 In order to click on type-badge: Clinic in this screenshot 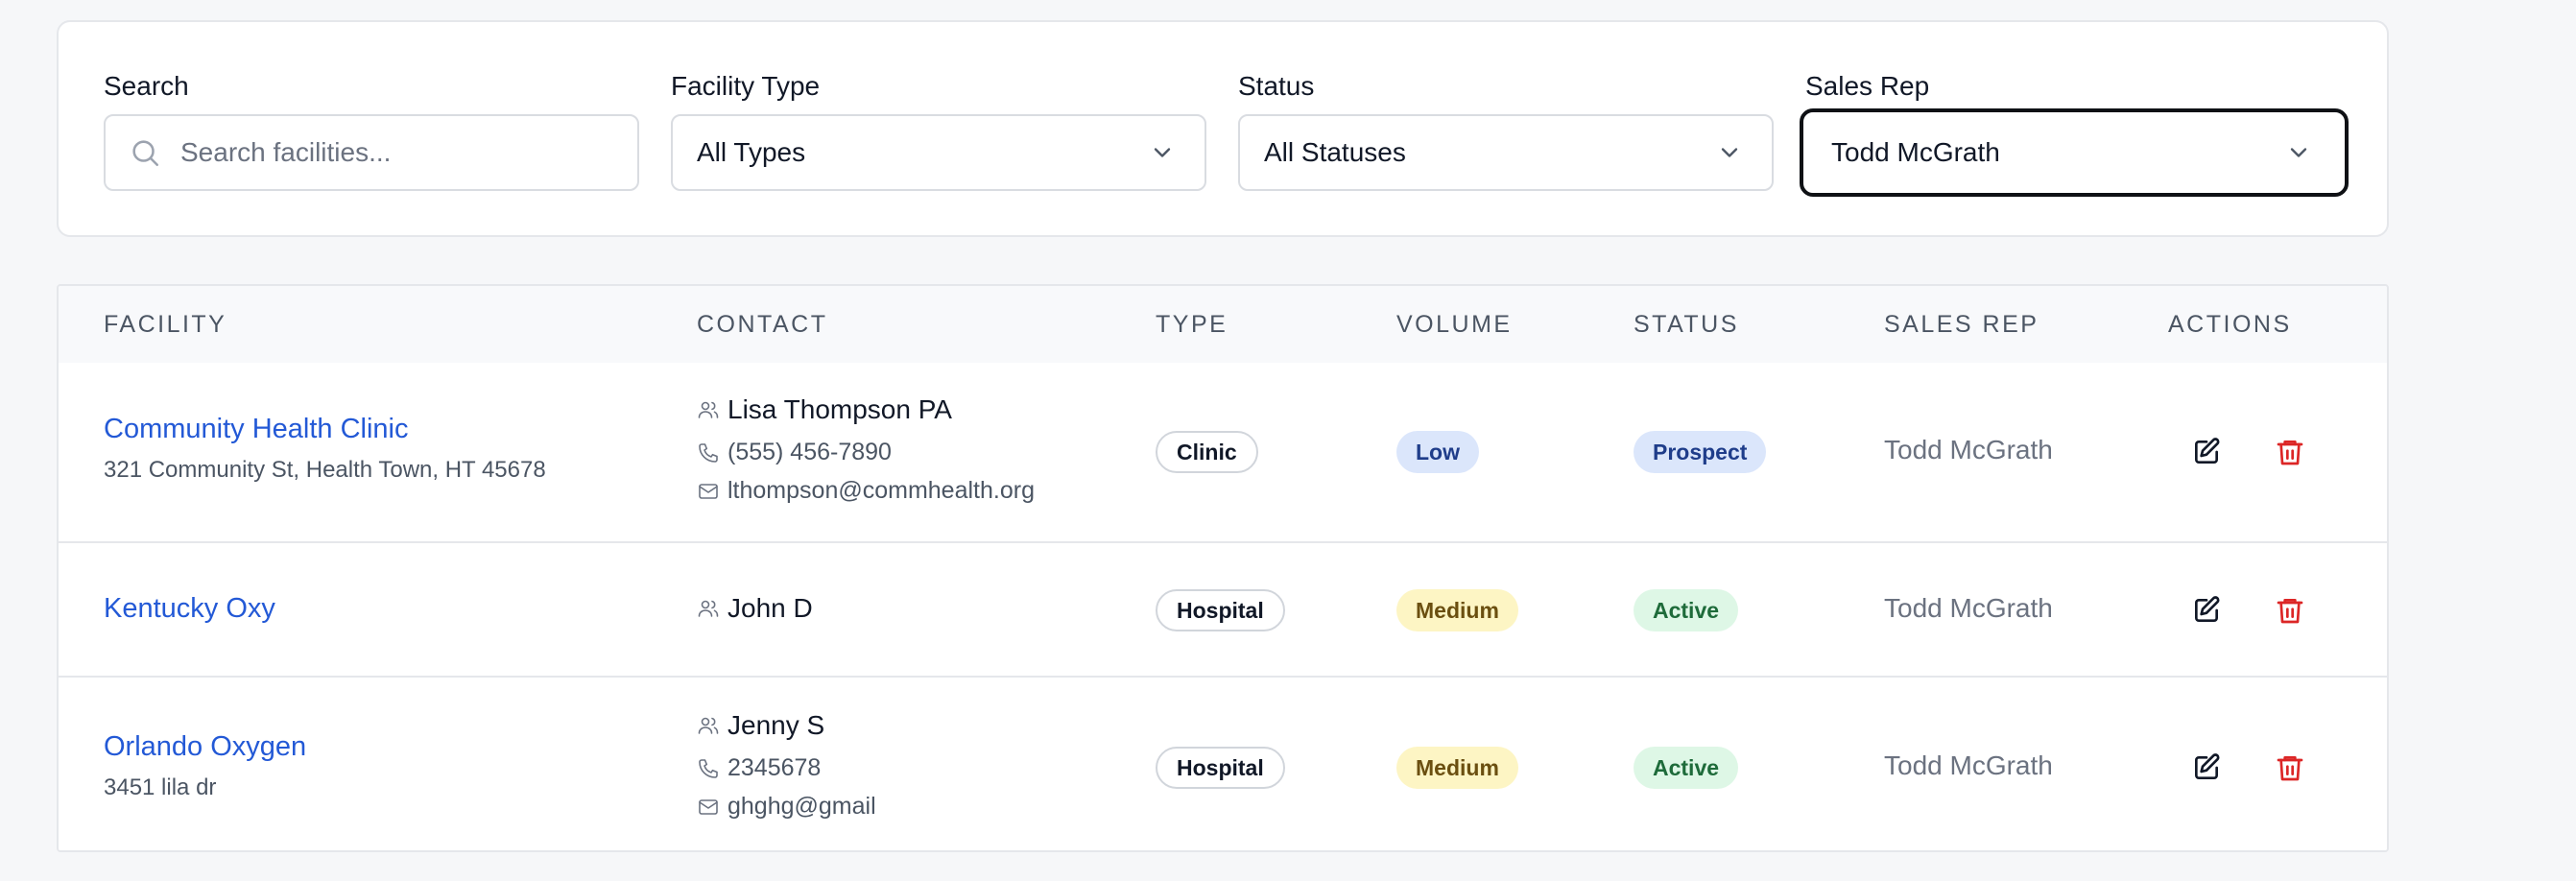, I will do `click(1207, 452)`.